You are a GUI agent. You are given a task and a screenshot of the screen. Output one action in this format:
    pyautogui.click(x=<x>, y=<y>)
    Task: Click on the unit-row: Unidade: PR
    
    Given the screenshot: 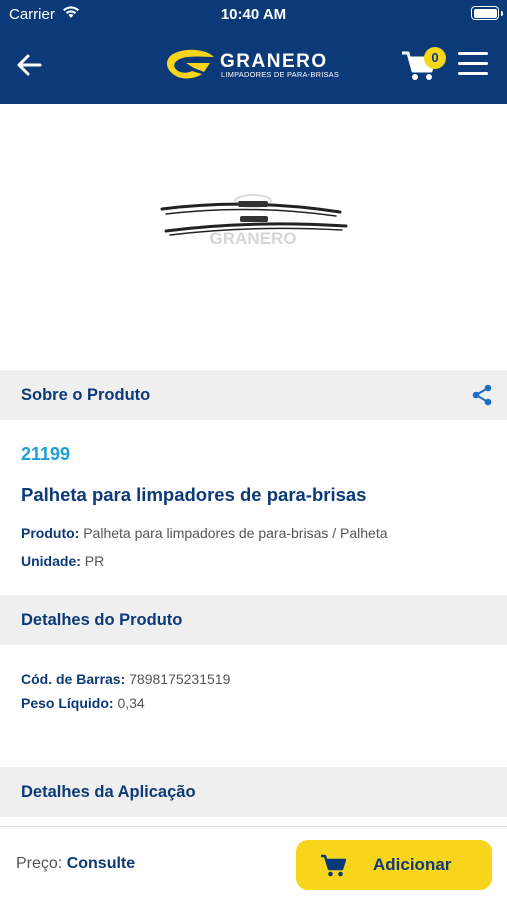 What is the action you would take?
    pyautogui.click(x=62, y=561)
    